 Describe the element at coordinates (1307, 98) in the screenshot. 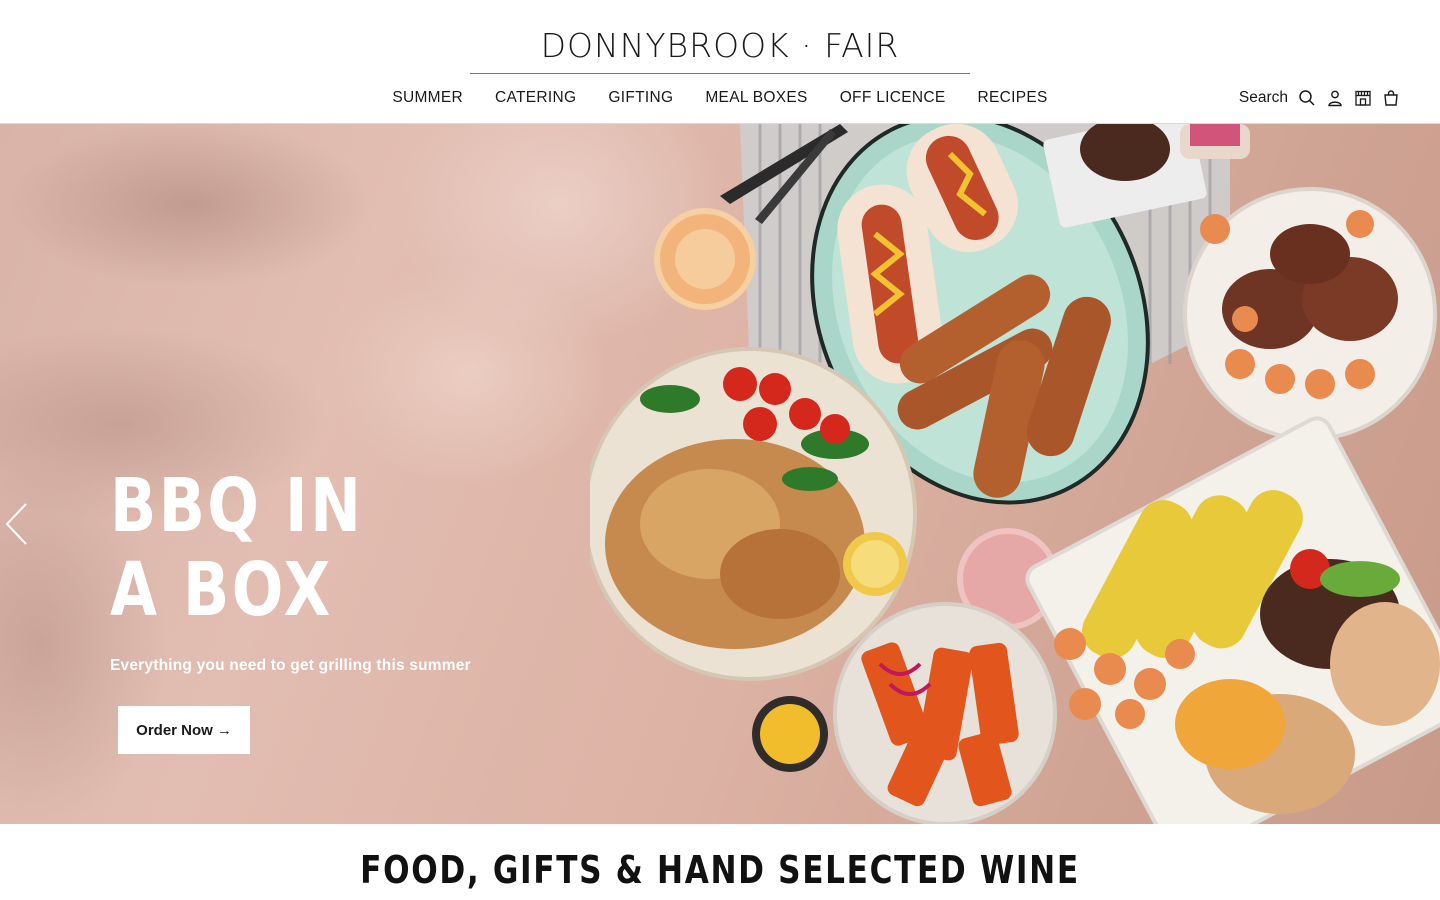

I see `search-icon` at that location.